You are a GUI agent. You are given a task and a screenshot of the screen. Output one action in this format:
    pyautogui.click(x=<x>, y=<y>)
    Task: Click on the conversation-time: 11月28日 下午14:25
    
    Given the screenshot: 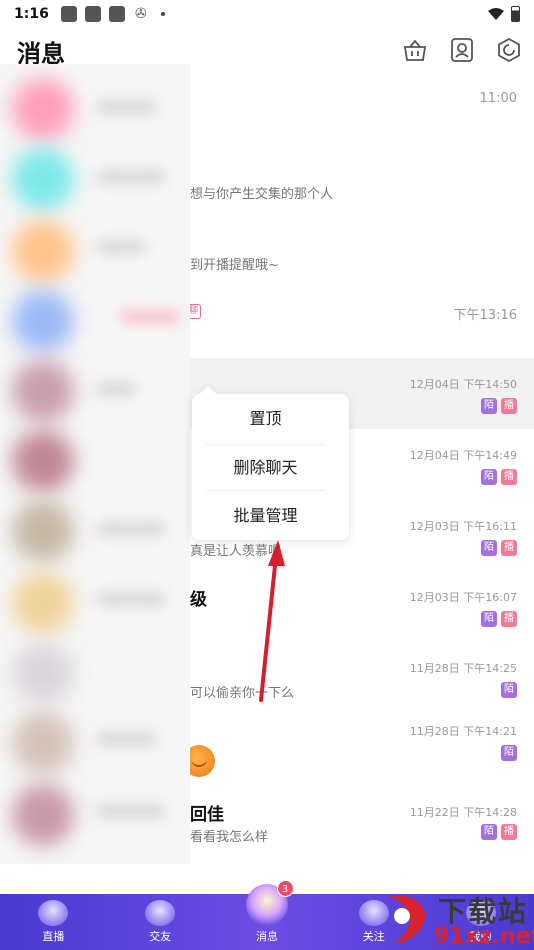 What is the action you would take?
    pyautogui.click(x=463, y=668)
    